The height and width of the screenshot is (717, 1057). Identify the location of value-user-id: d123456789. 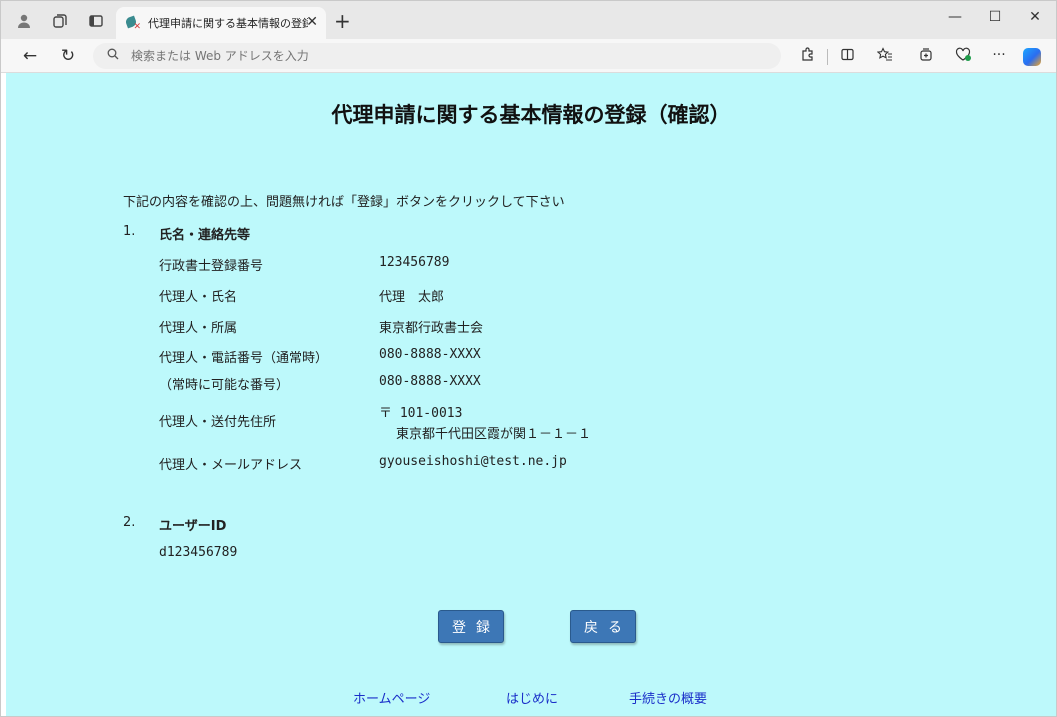
(198, 552).